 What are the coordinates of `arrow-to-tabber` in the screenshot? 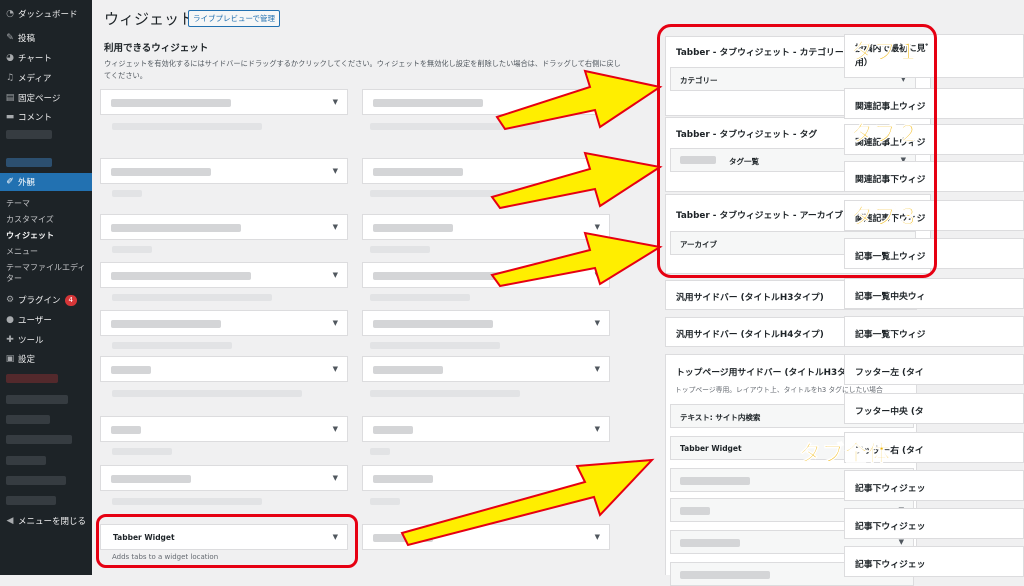 It's located at (527, 502).